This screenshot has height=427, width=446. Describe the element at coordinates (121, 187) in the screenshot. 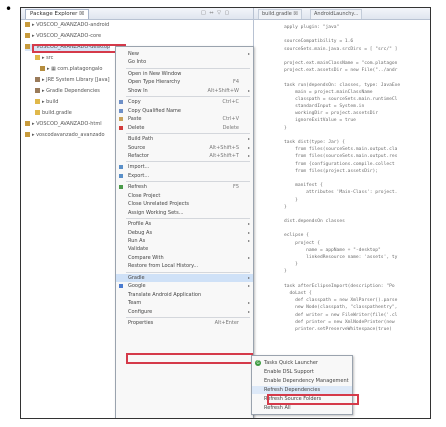

I see `refresh-icon` at that location.